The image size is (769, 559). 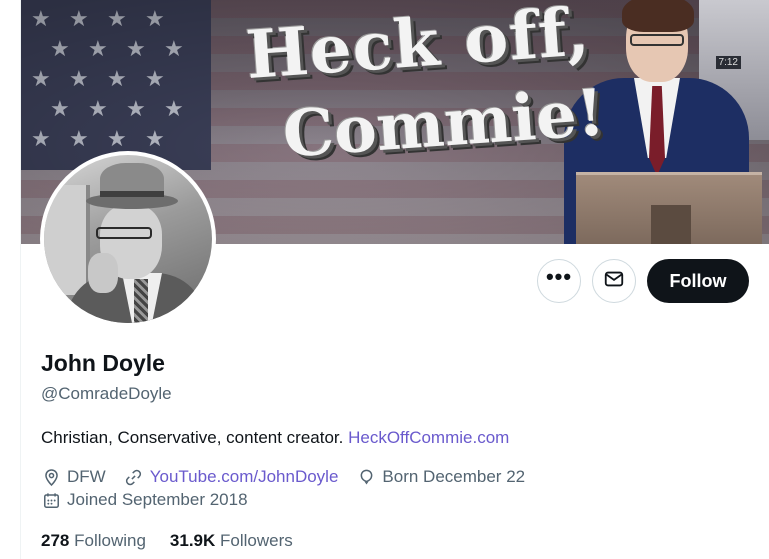 What do you see at coordinates (86, 476) in the screenshot?
I see `location-text: DFW` at bounding box center [86, 476].